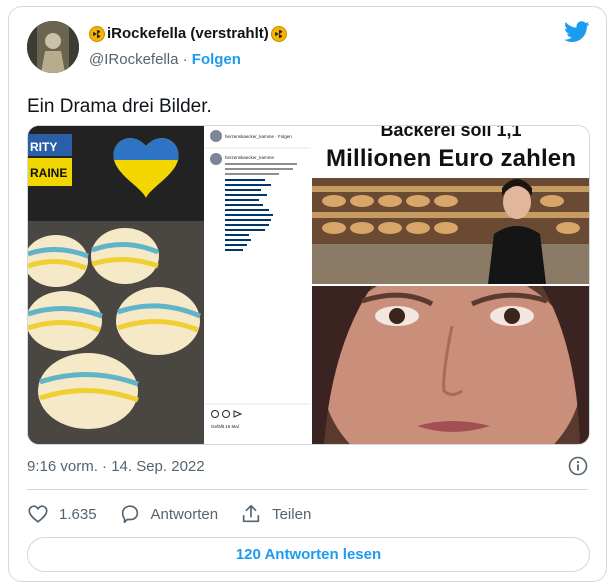 This screenshot has height=588, width=615. Describe the element at coordinates (450, 355) in the screenshot. I see `media-image-face-closeup` at that location.